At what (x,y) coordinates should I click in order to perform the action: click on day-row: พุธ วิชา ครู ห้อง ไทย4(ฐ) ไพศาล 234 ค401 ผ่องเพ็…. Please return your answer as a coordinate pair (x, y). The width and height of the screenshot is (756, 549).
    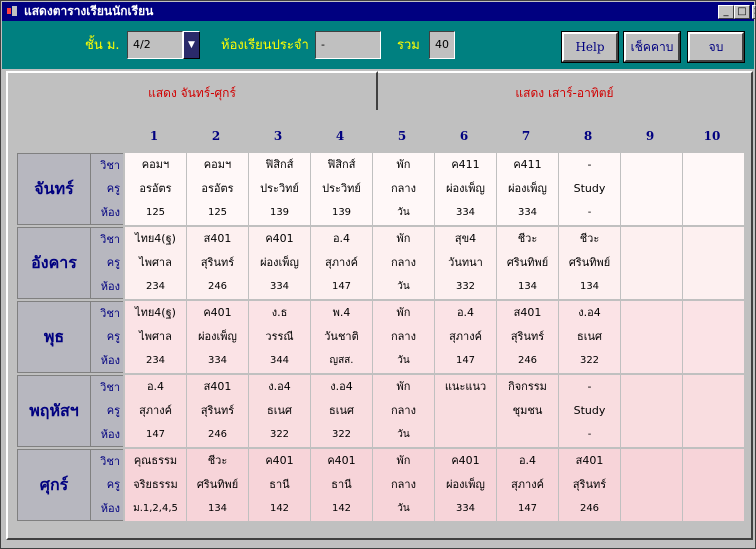
    Looking at the image, I should click on (380, 338).